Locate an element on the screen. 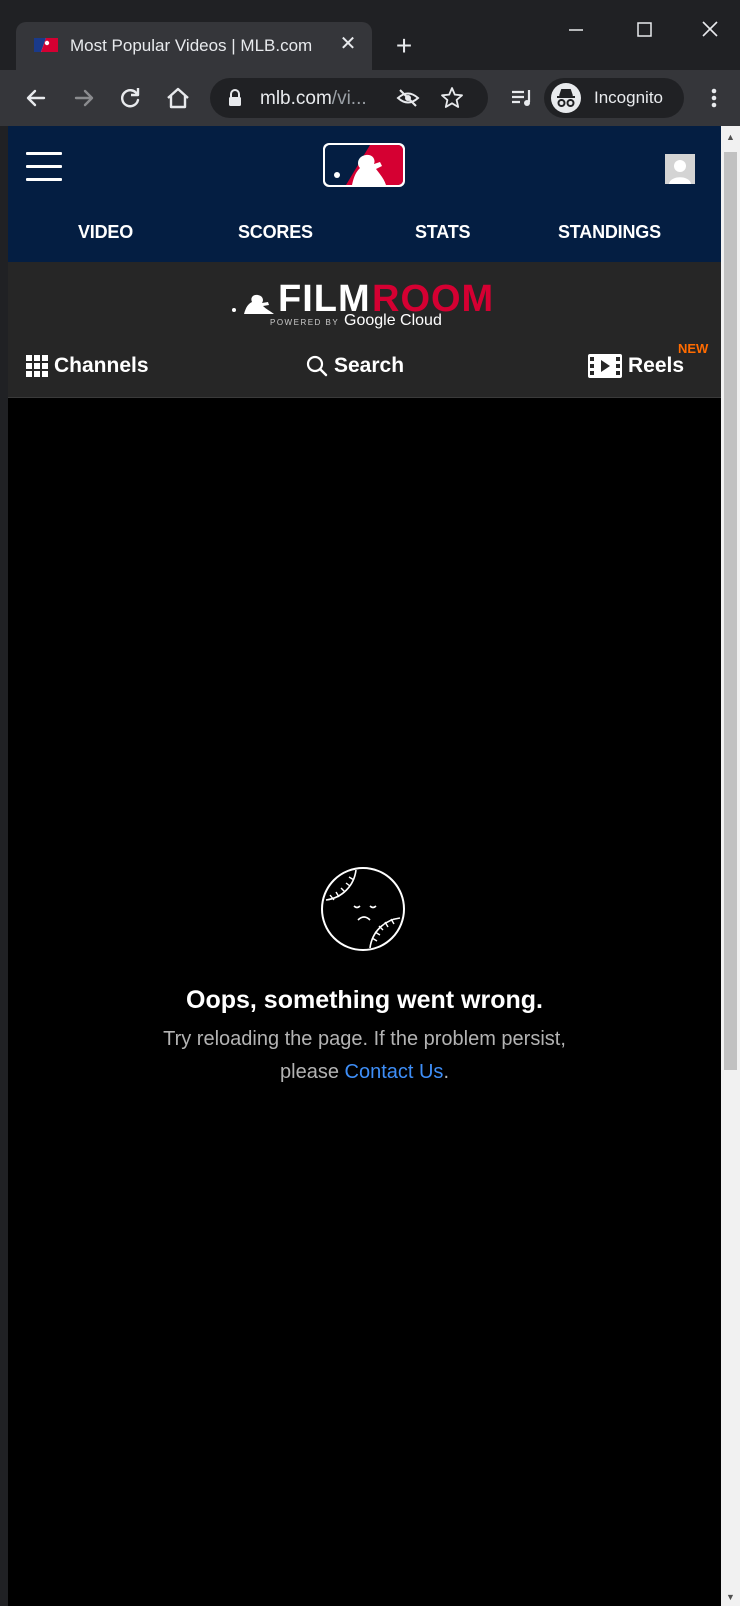  back-arrow-icon is located at coordinates (36, 98).